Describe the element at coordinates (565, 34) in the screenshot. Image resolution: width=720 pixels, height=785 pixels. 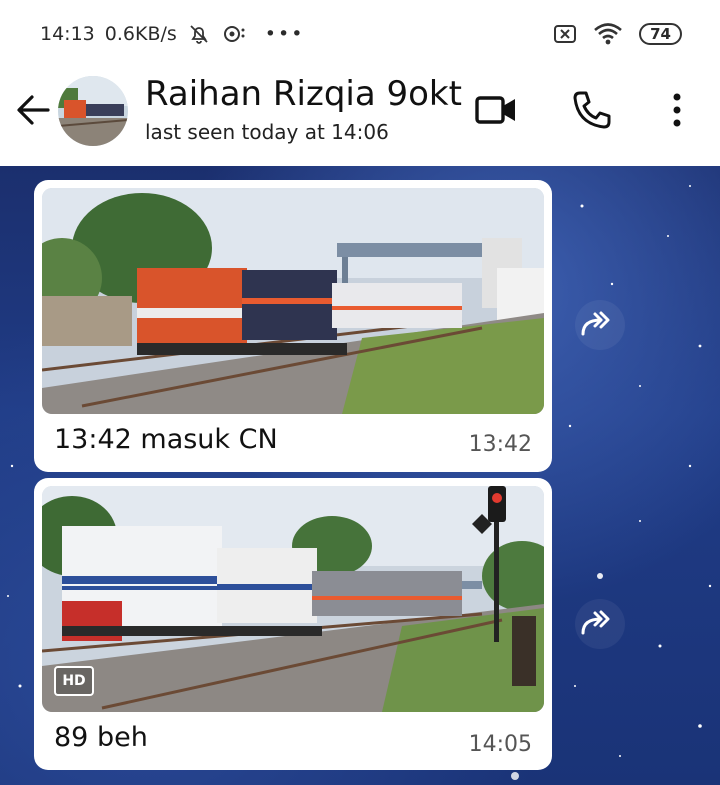
I see `sim-blocked-icon` at that location.